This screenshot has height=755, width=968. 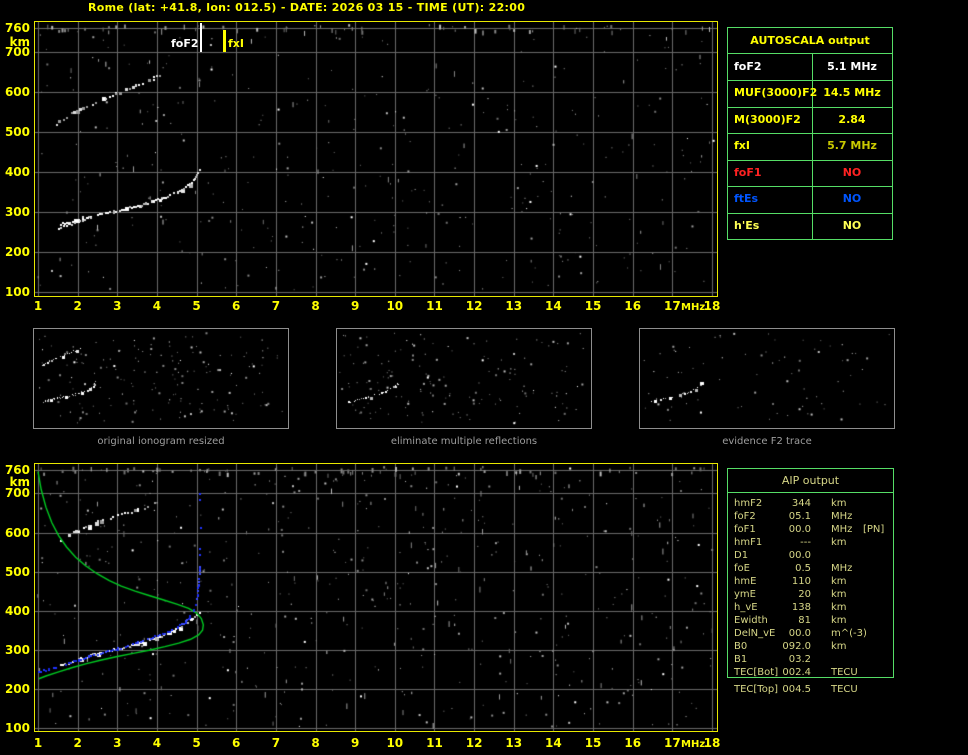 I want to click on autoscala-row-MUF3000F2: MUF(3000)F2 14.5 MHz, so click(x=810, y=93).